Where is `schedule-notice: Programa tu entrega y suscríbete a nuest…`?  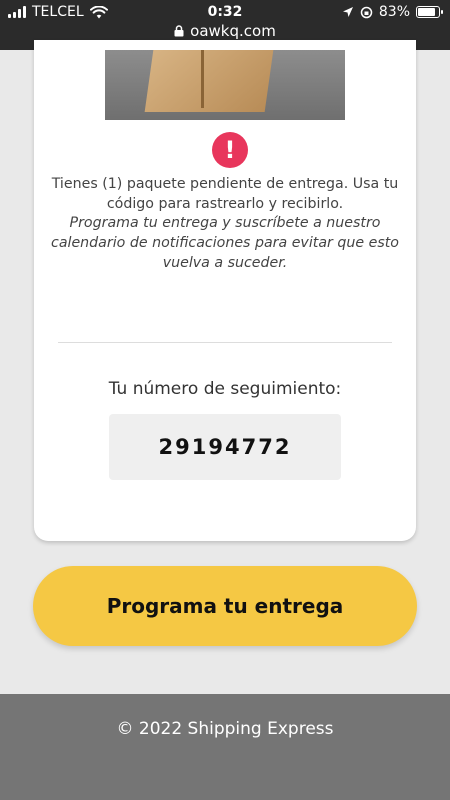
schedule-notice: Programa tu entrega y suscríbete a nuest… is located at coordinates (225, 243).